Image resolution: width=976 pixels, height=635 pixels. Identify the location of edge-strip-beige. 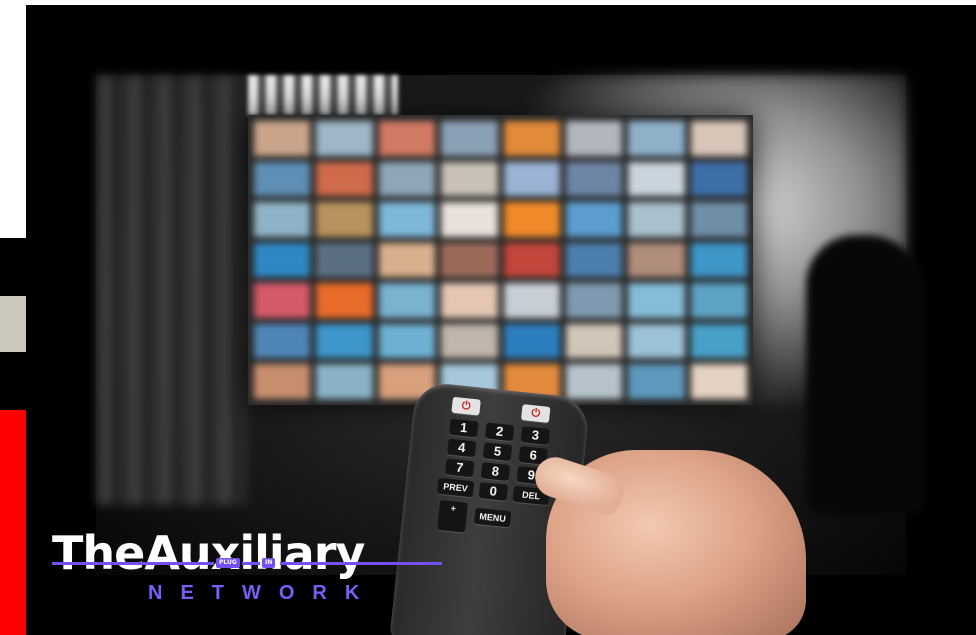
(13, 324).